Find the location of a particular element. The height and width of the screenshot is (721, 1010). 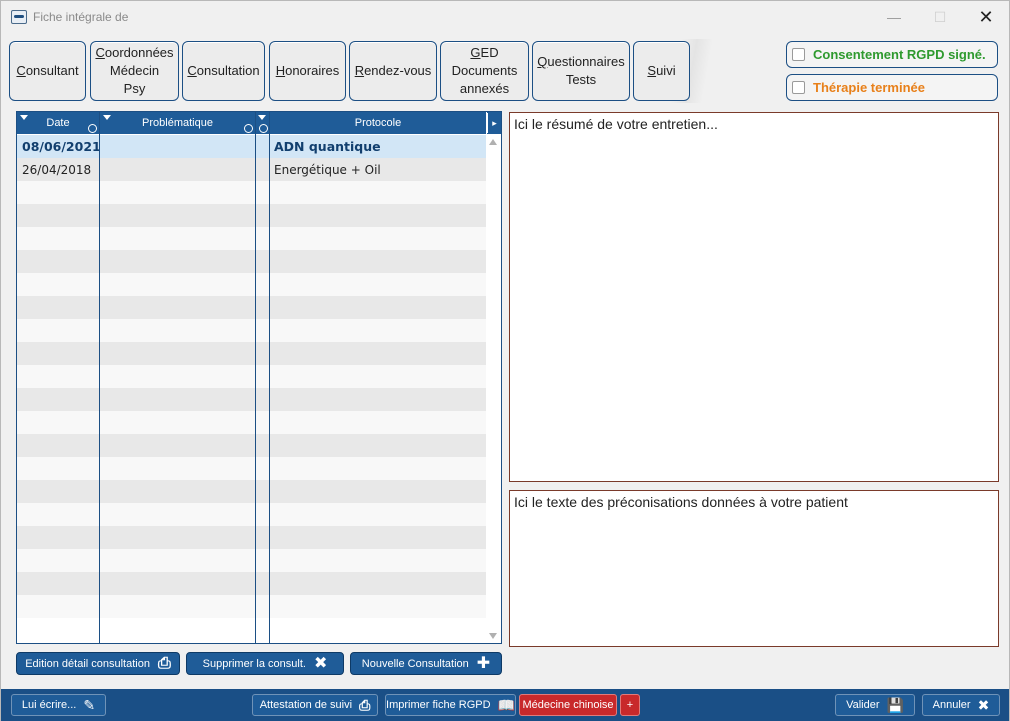

book-icon: 📖 is located at coordinates (506, 705).